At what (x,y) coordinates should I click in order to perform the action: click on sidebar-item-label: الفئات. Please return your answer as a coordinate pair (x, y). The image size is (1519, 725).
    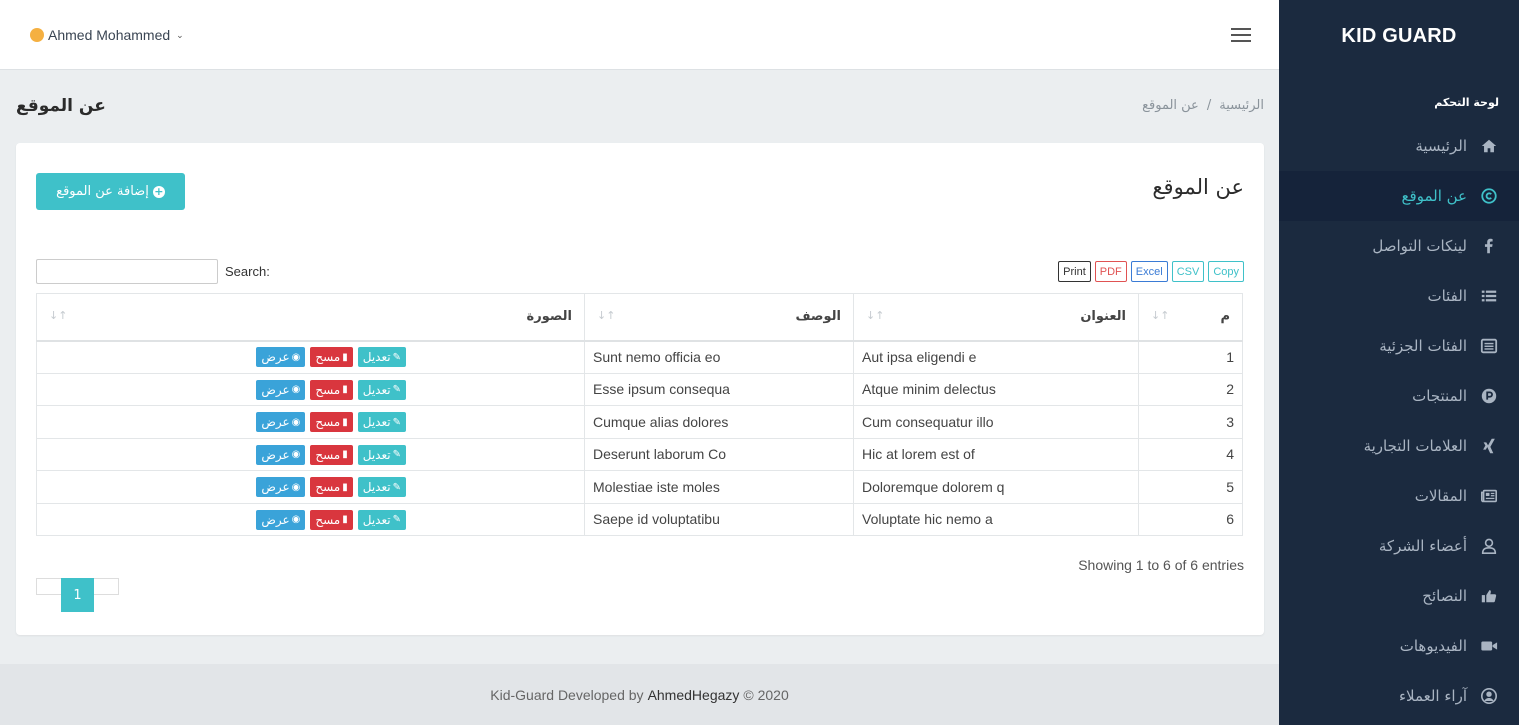
    Looking at the image, I should click on (1447, 296).